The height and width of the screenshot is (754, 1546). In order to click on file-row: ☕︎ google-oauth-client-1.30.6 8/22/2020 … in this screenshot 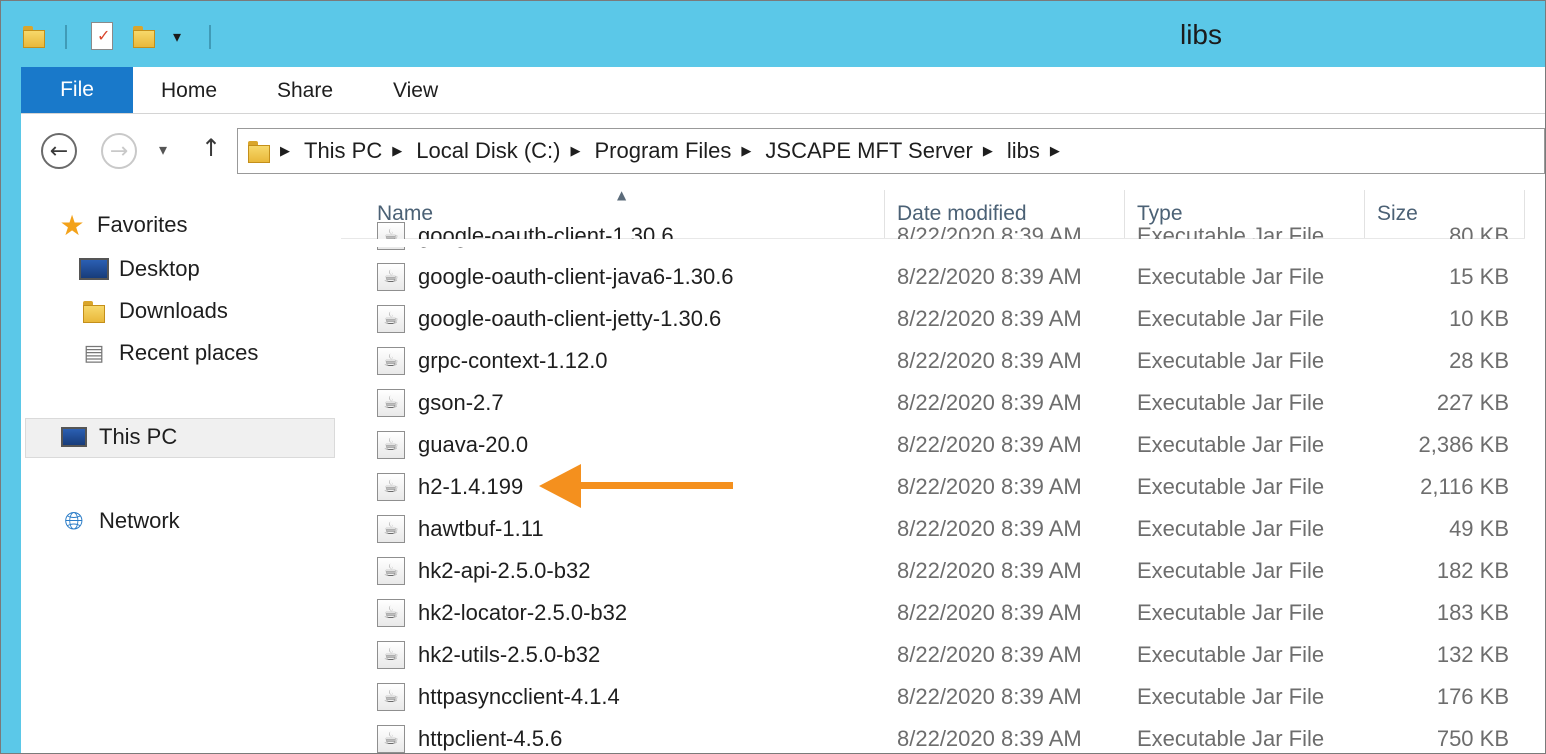, I will do `click(933, 236)`.